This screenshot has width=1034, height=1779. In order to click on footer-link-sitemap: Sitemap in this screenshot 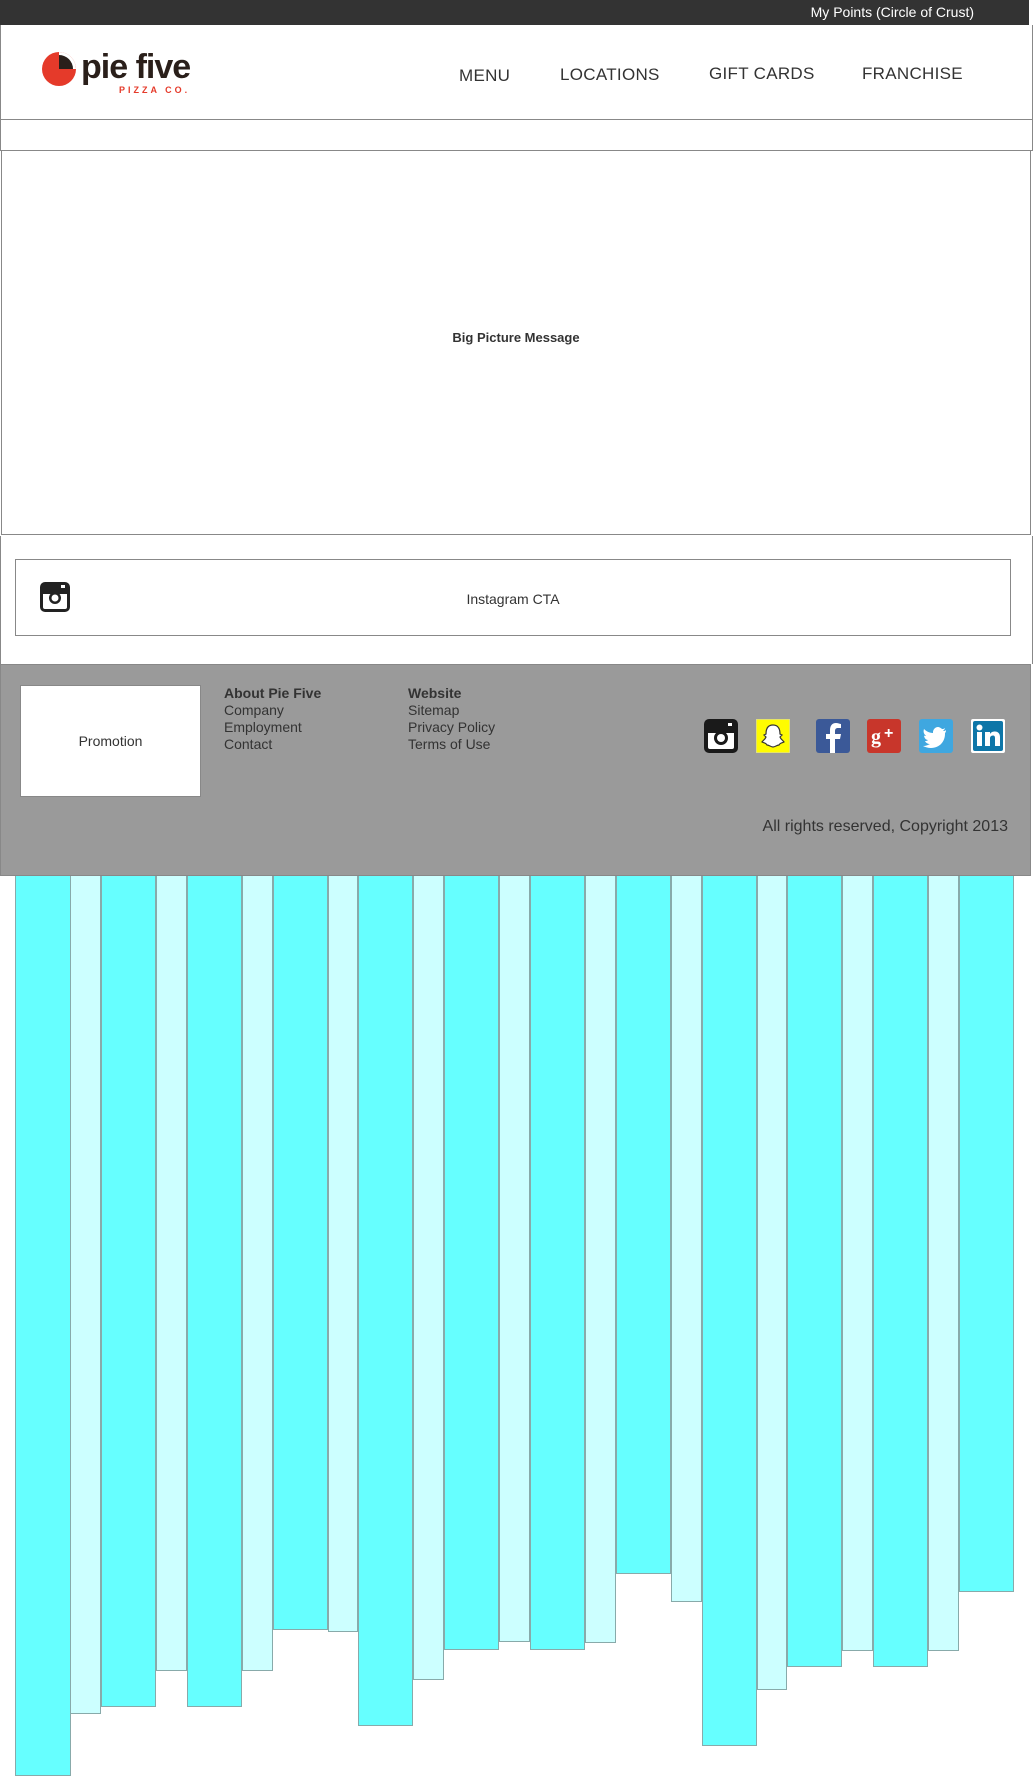, I will do `click(451, 710)`.